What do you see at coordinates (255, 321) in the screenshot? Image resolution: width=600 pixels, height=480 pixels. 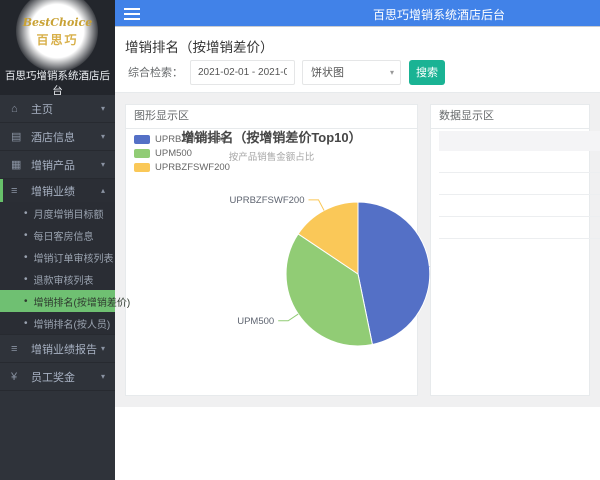 I see `pie-label: UPM500` at bounding box center [255, 321].